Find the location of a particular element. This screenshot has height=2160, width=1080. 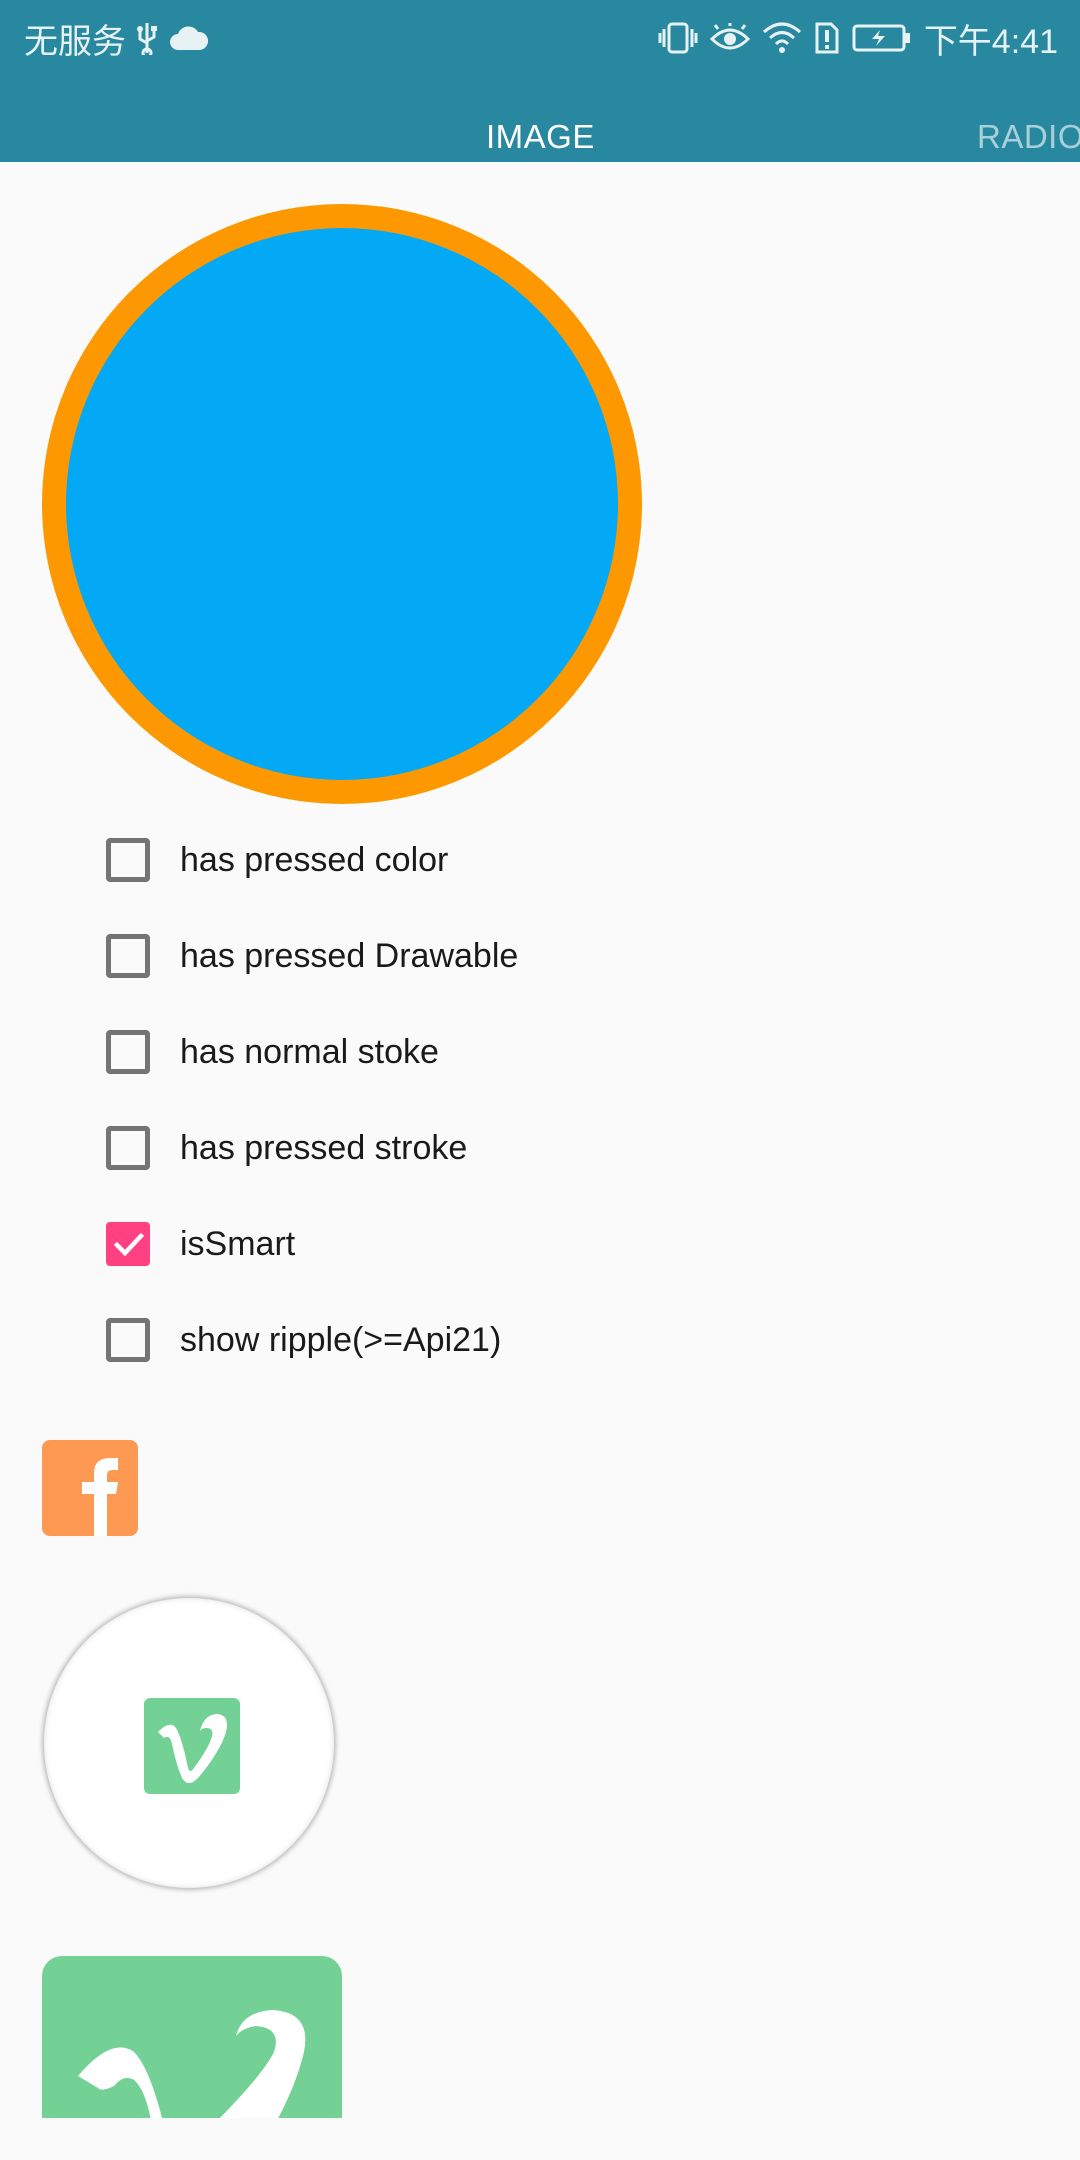

tab-image: IMAGE is located at coordinates (540, 137).